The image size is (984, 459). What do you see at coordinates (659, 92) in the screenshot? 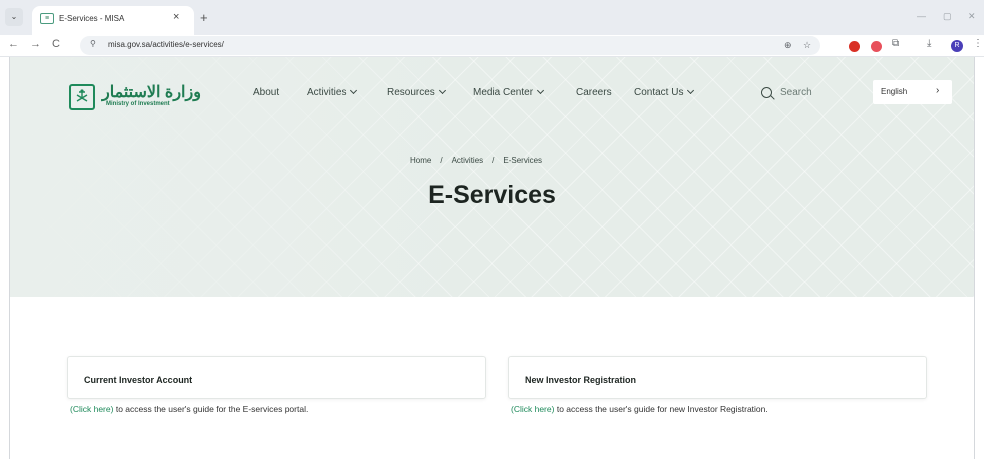
I see `nav-contact-us-label: Contact Us` at bounding box center [659, 92].